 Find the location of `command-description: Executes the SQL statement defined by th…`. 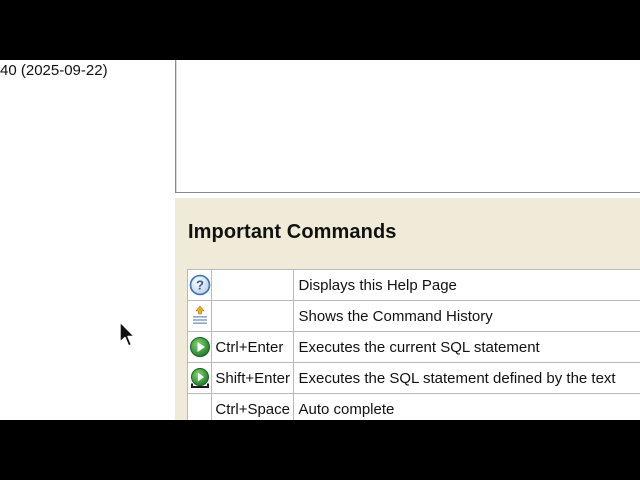

command-description: Executes the SQL statement defined by th… is located at coordinates (466, 378).